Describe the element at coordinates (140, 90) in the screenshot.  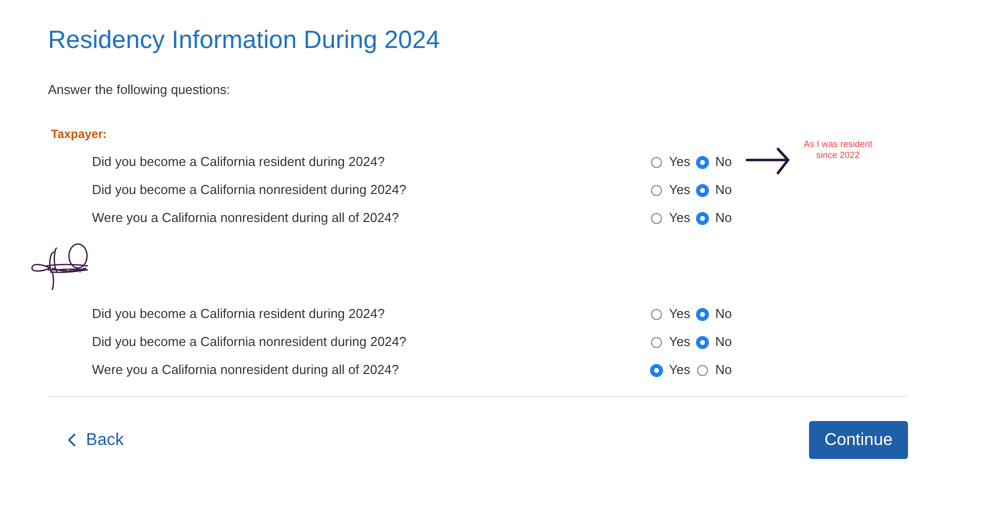
I see `instructions-text: Answer the following questions:` at that location.